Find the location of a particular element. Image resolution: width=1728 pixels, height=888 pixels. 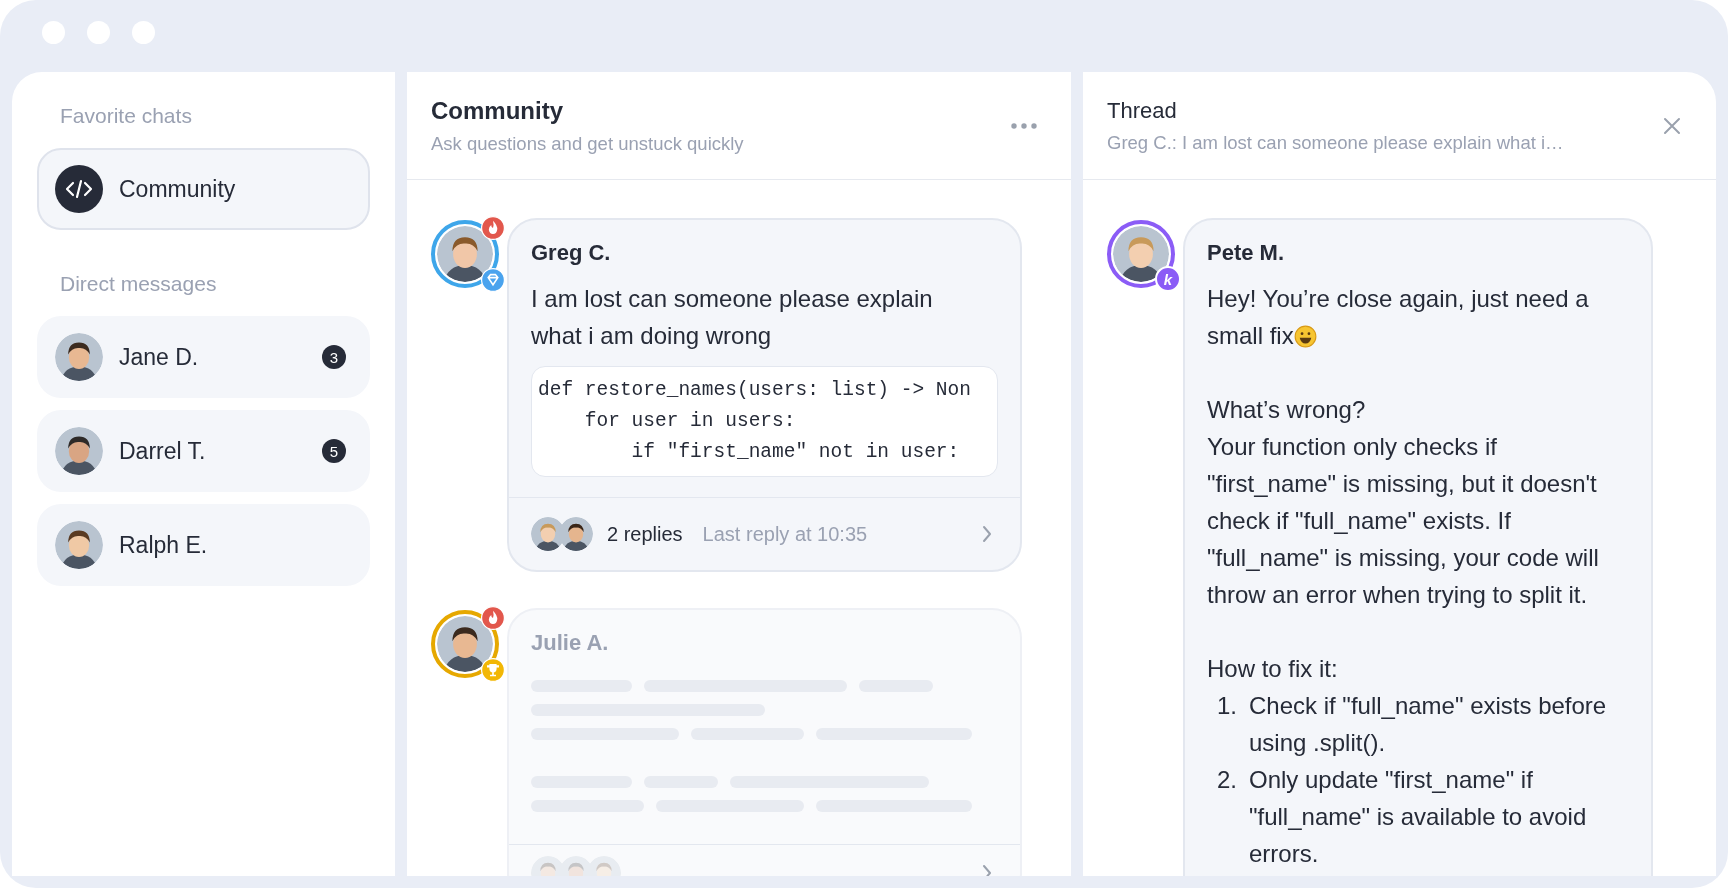

chat-item: Ralph E. is located at coordinates (203, 545).